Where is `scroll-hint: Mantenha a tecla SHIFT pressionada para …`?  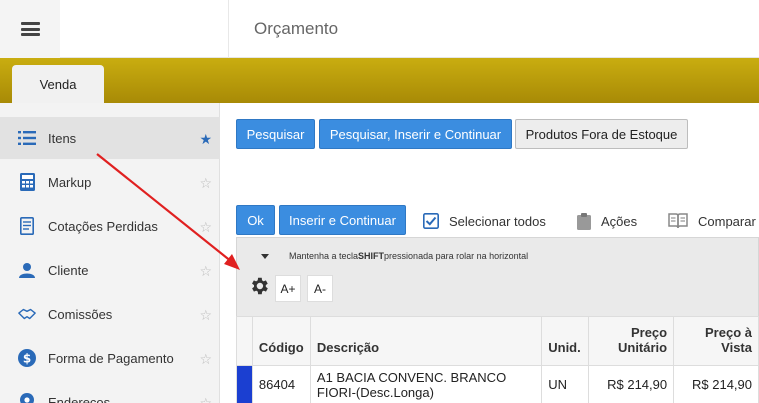
scroll-hint: Mantenha a tecla SHIFT pressionada para … is located at coordinates (394, 256).